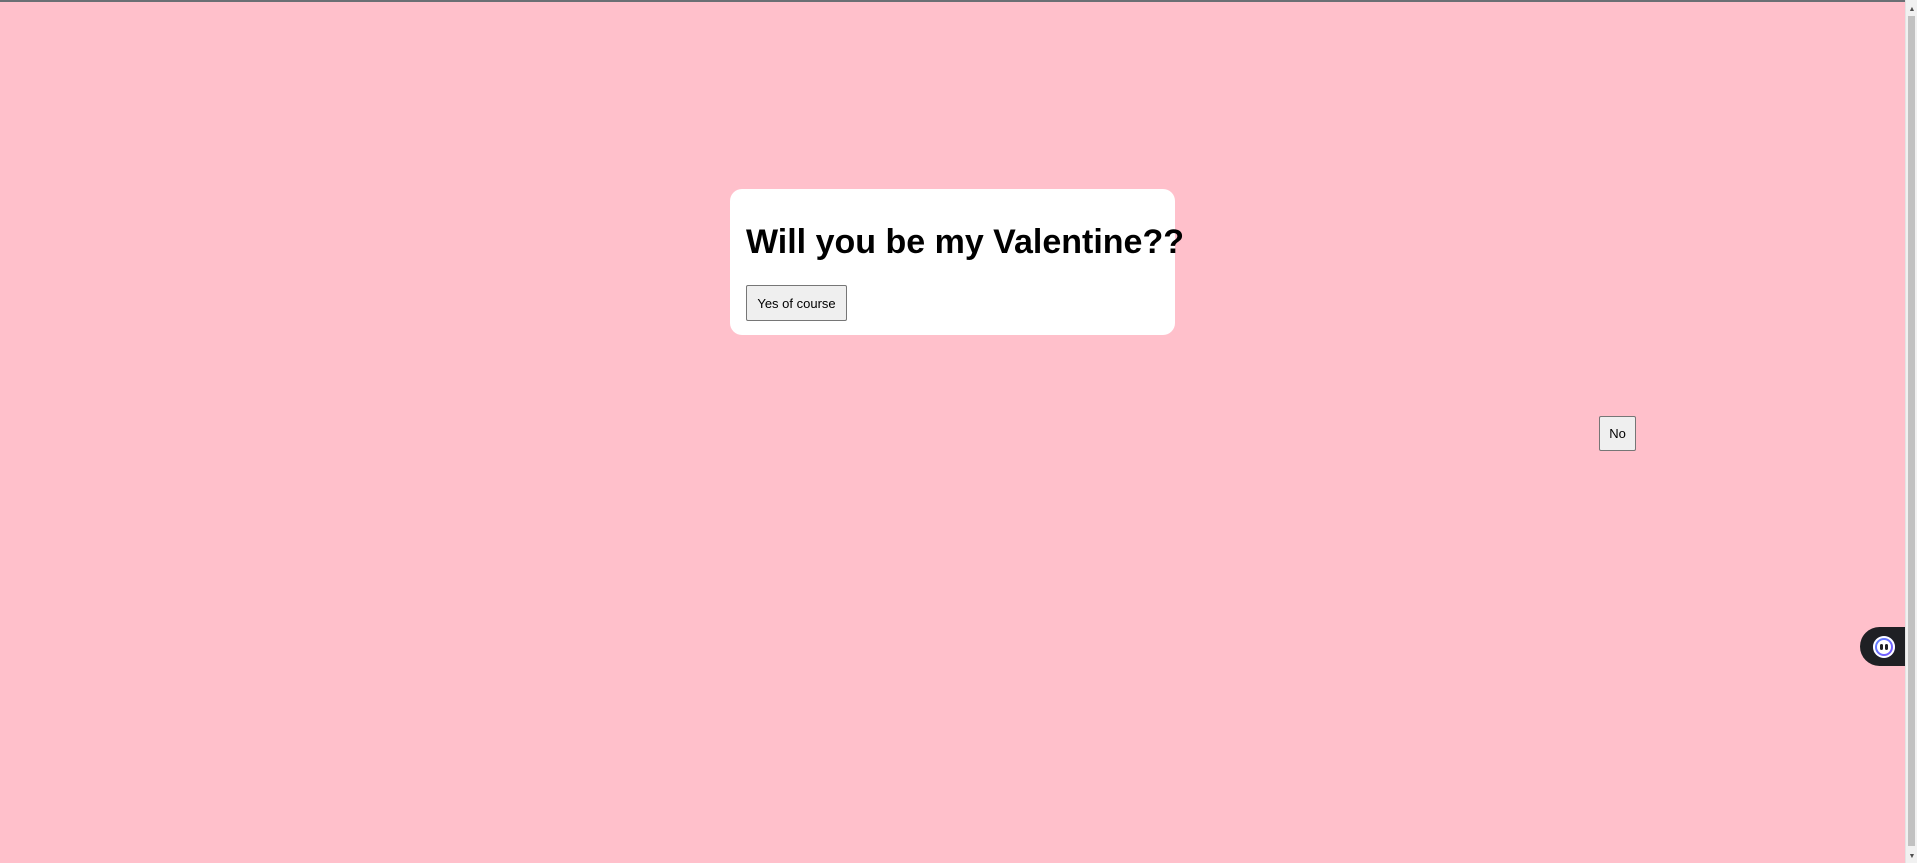 Image resolution: width=1917 pixels, height=863 pixels. I want to click on scroll-down-arrow-icon: ▼, so click(1911, 856).